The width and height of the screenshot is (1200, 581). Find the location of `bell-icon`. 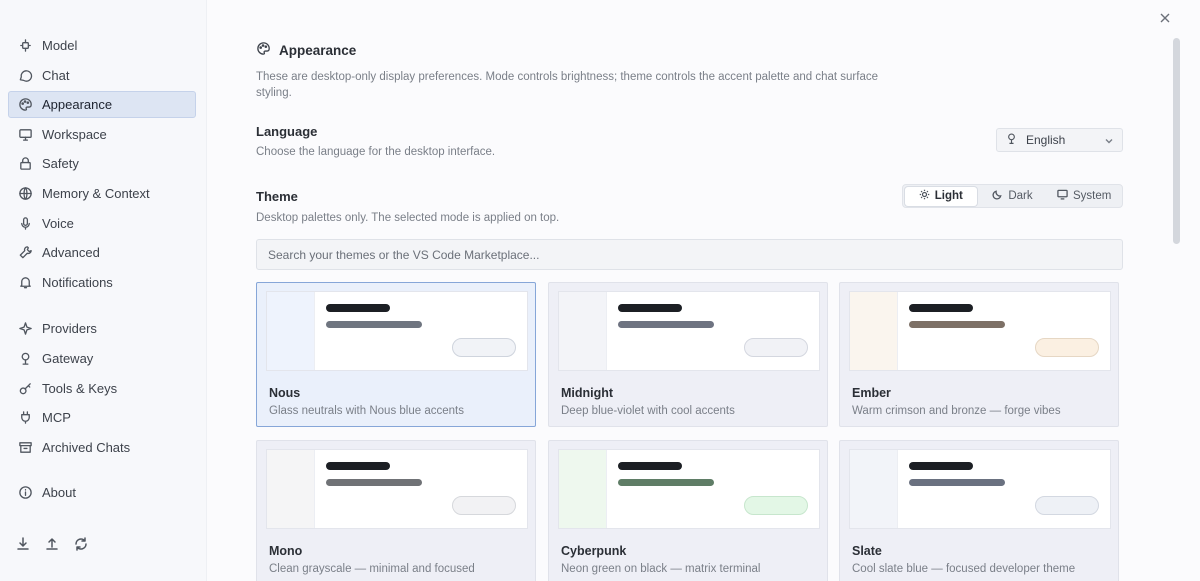

bell-icon is located at coordinates (25, 282).